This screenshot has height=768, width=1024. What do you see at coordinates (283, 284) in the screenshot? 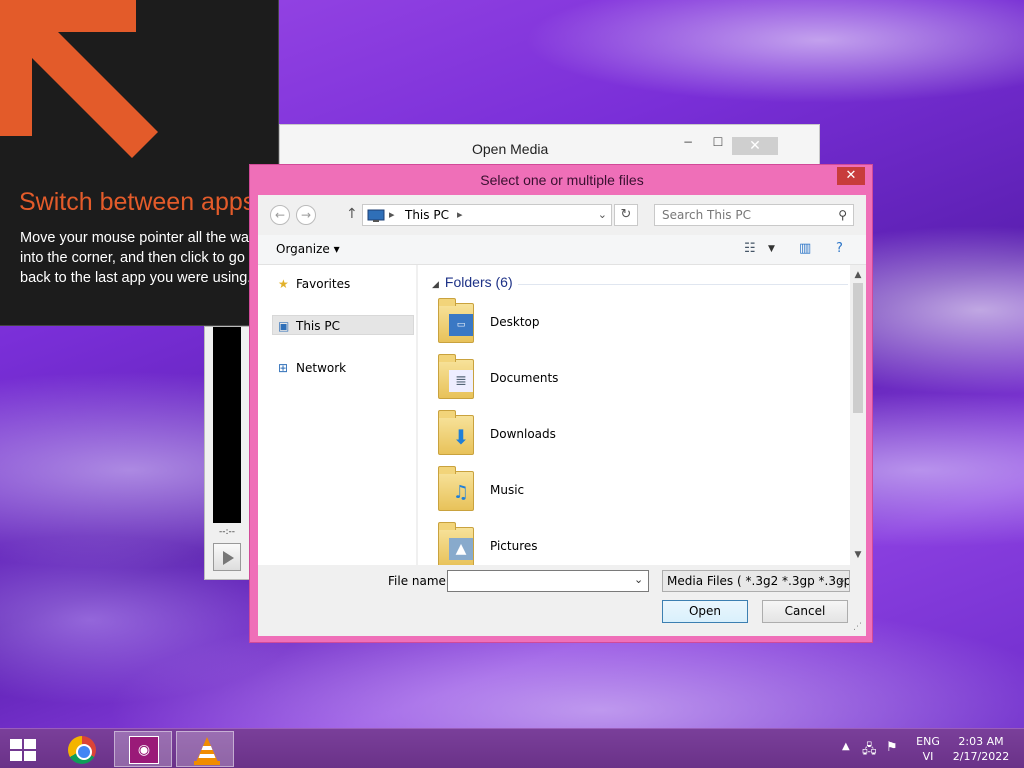
I see `star-icon: ★` at bounding box center [283, 284].